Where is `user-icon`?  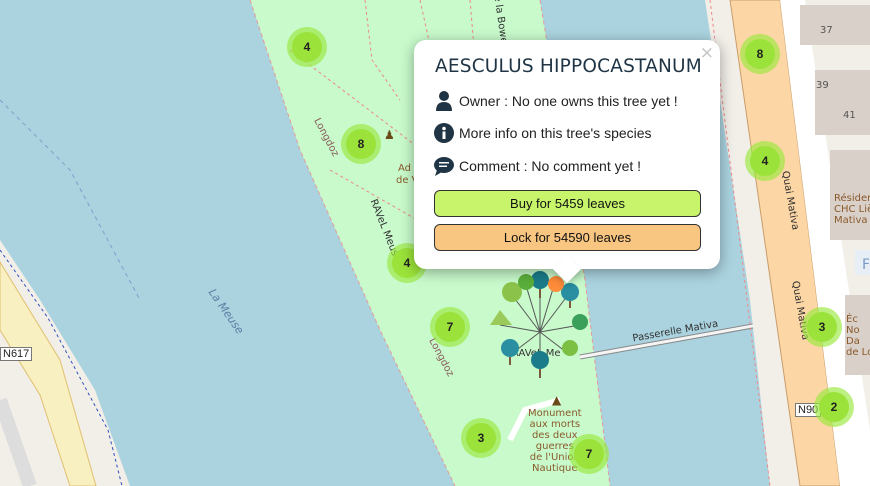 user-icon is located at coordinates (444, 101).